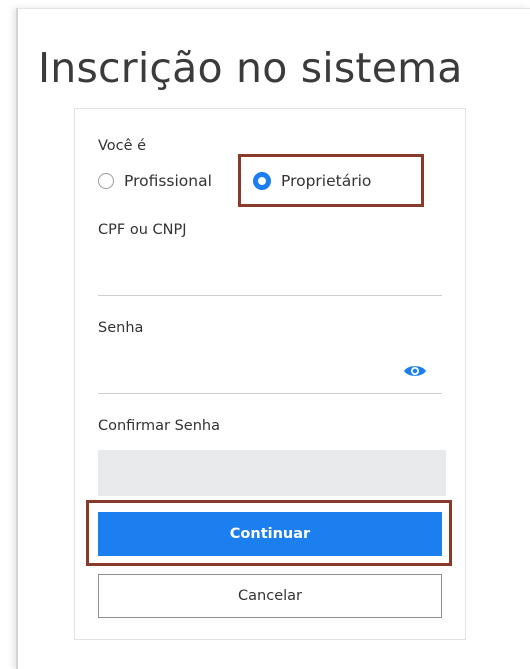 This screenshot has width=530, height=669. I want to click on radio-profissional: Profissional, so click(155, 181).